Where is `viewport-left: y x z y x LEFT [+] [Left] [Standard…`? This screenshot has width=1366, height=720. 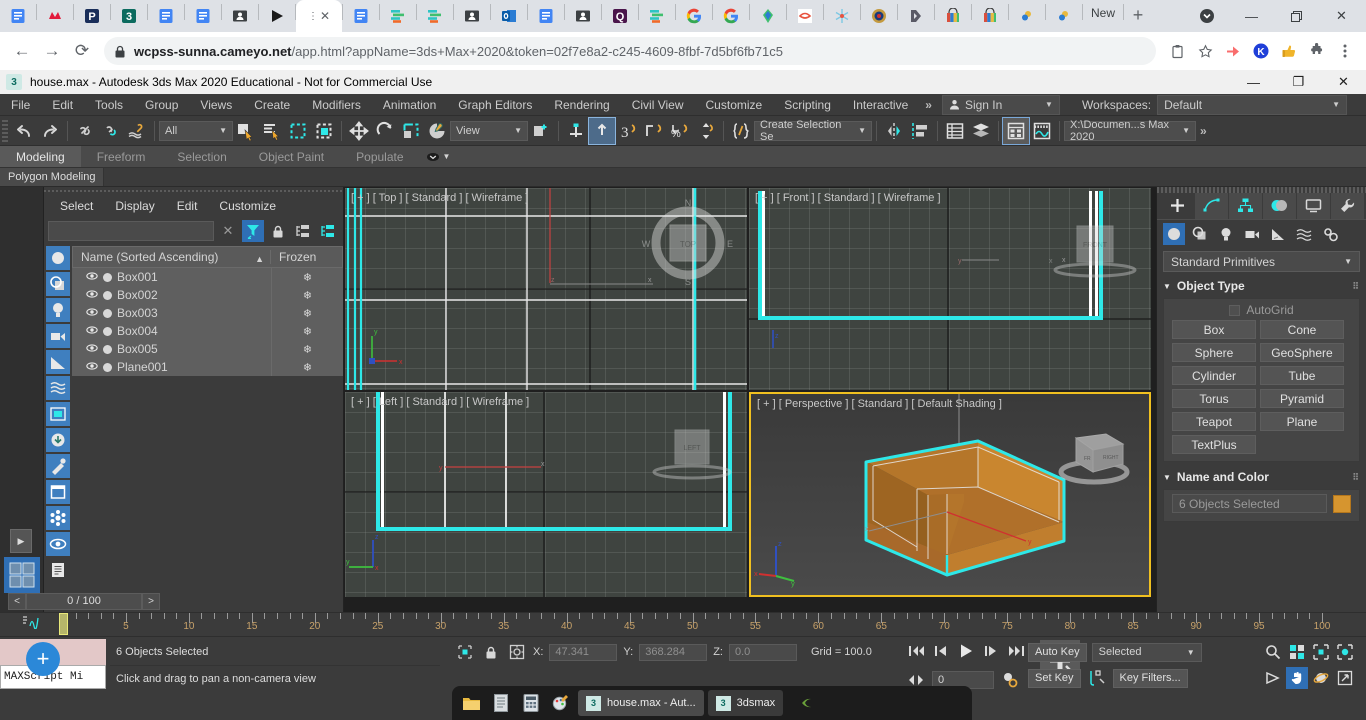 viewport-left: y x z y x LEFT [+] [Left] [Standard… is located at coordinates (546, 494).